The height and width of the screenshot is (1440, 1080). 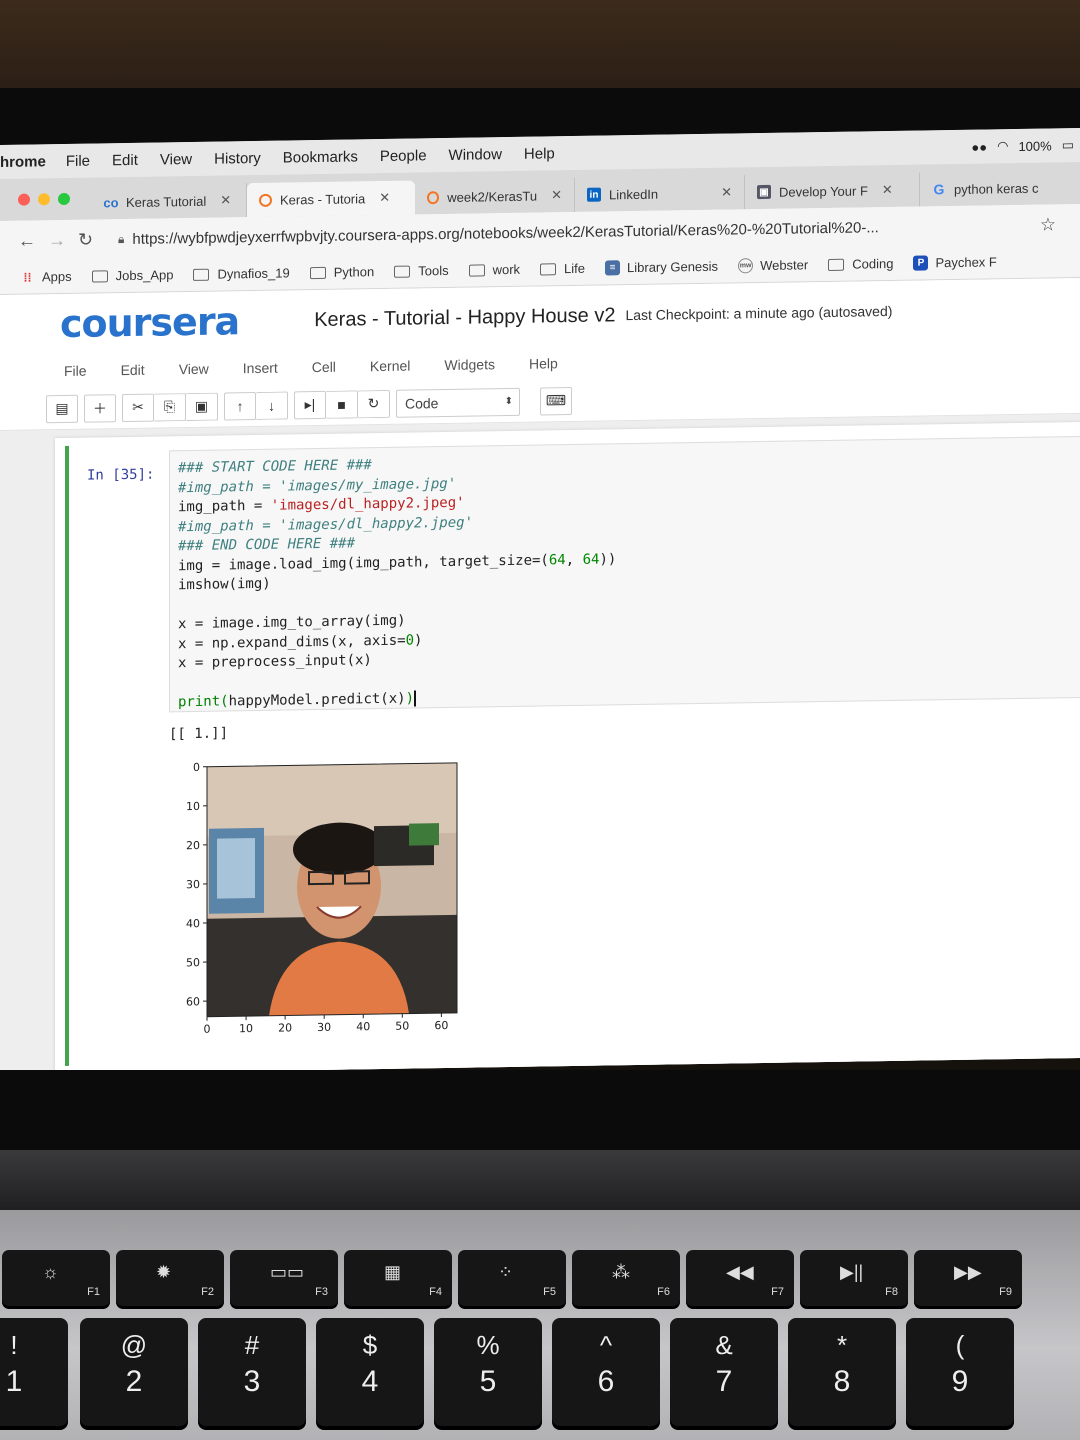 I want to click on nb-menu-file: File, so click(x=75, y=371).